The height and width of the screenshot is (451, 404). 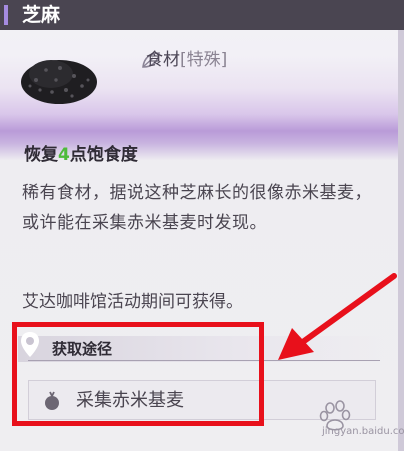 What do you see at coordinates (202, 15) in the screenshot?
I see `title-bar: 芝麻` at bounding box center [202, 15].